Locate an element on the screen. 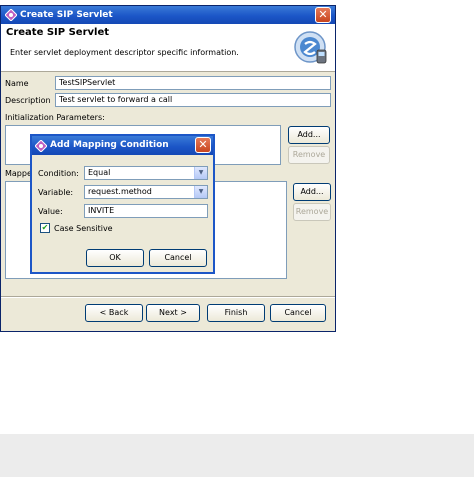  description-field: Test servlet to forward a call is located at coordinates (193, 100).